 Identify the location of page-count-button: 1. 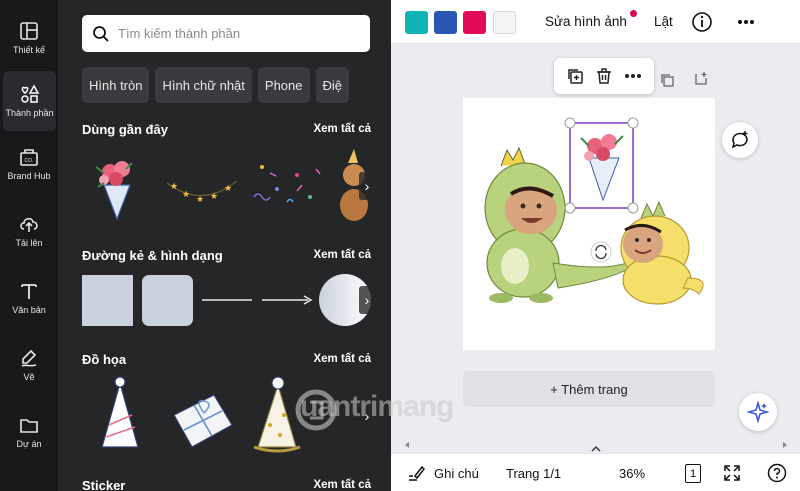
(693, 473).